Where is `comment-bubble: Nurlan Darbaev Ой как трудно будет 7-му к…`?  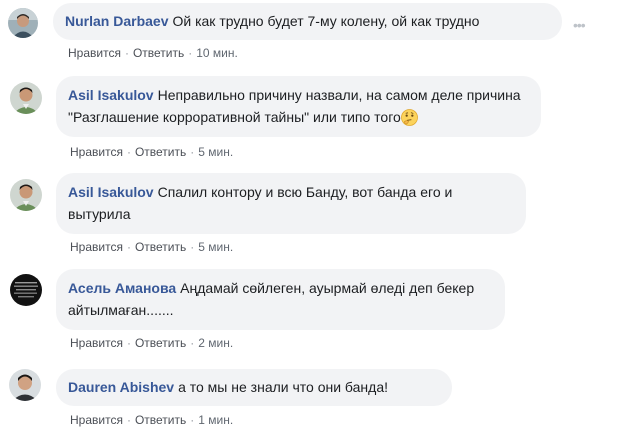
comment-bubble: Nurlan Darbaev Ой как трудно будет 7-му к… is located at coordinates (307, 21).